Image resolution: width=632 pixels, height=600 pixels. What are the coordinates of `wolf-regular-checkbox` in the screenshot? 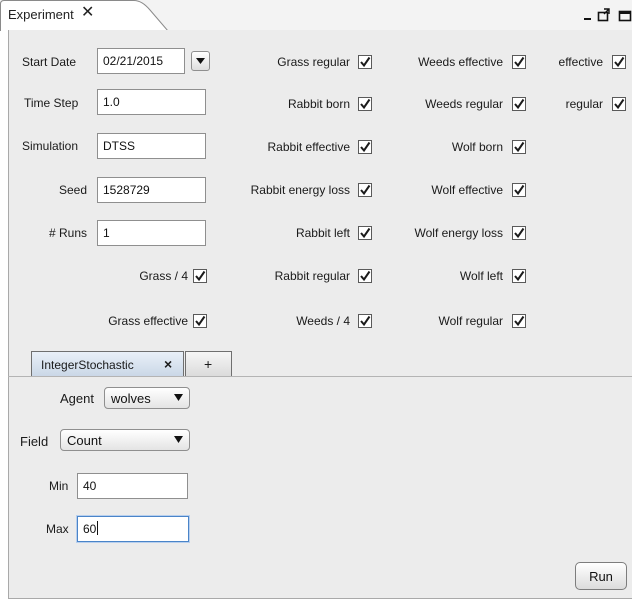 It's located at (519, 321).